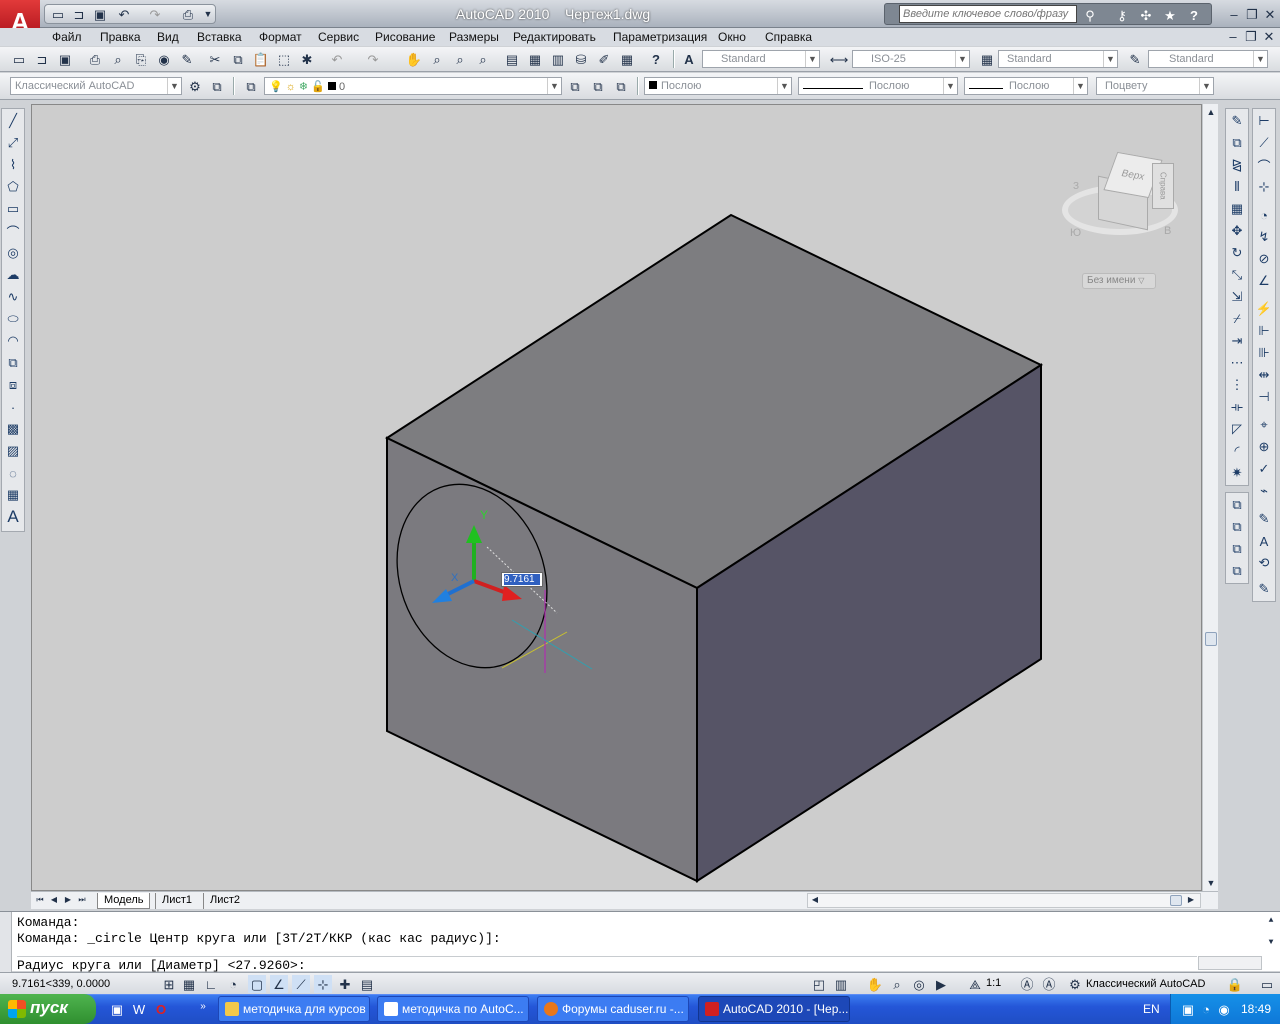 This screenshot has width=1280, height=1024. Describe the element at coordinates (1264, 143) in the screenshot. I see `aligned-dim-icon: ⟋` at that location.